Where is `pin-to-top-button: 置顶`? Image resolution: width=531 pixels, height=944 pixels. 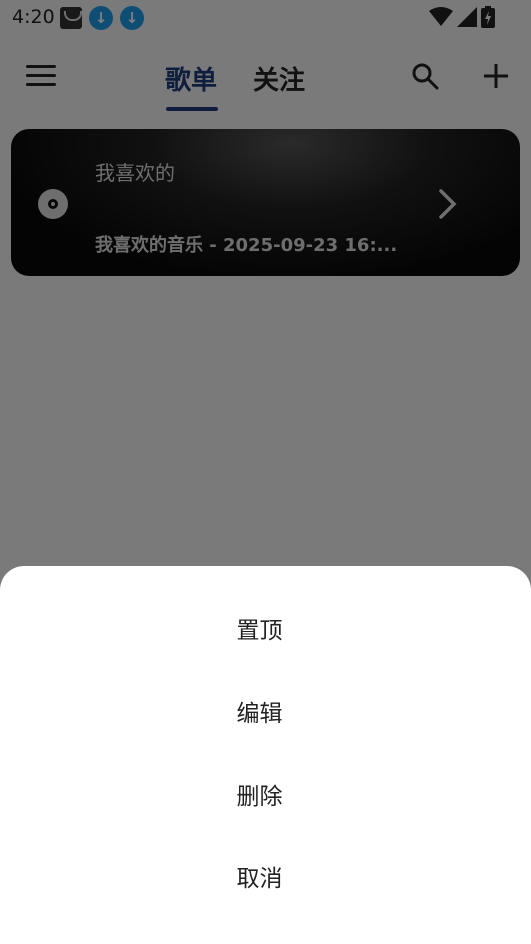
pin-to-top-button: 置顶 is located at coordinates (259, 631).